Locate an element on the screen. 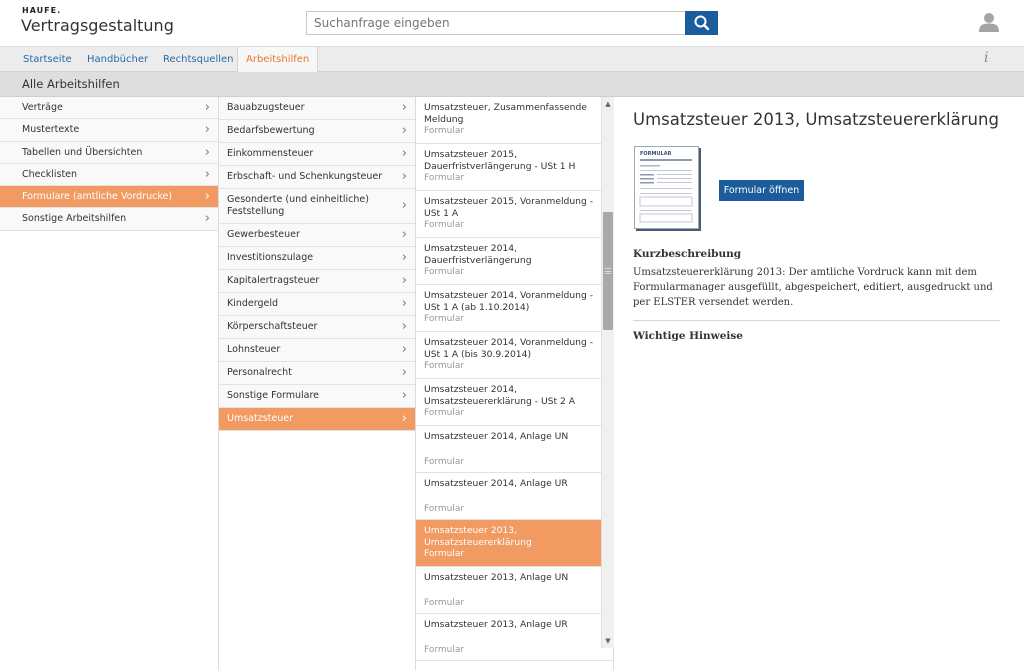 The width and height of the screenshot is (1024, 670). subcategory-label: Sonstige Formulare is located at coordinates (273, 395).